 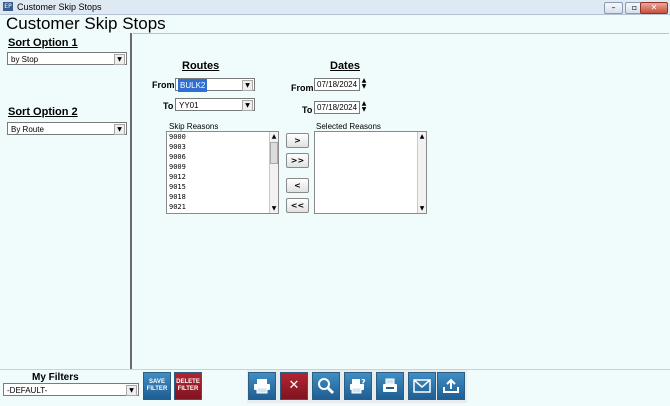 I want to click on cancel-button: ✕, so click(x=294, y=386).